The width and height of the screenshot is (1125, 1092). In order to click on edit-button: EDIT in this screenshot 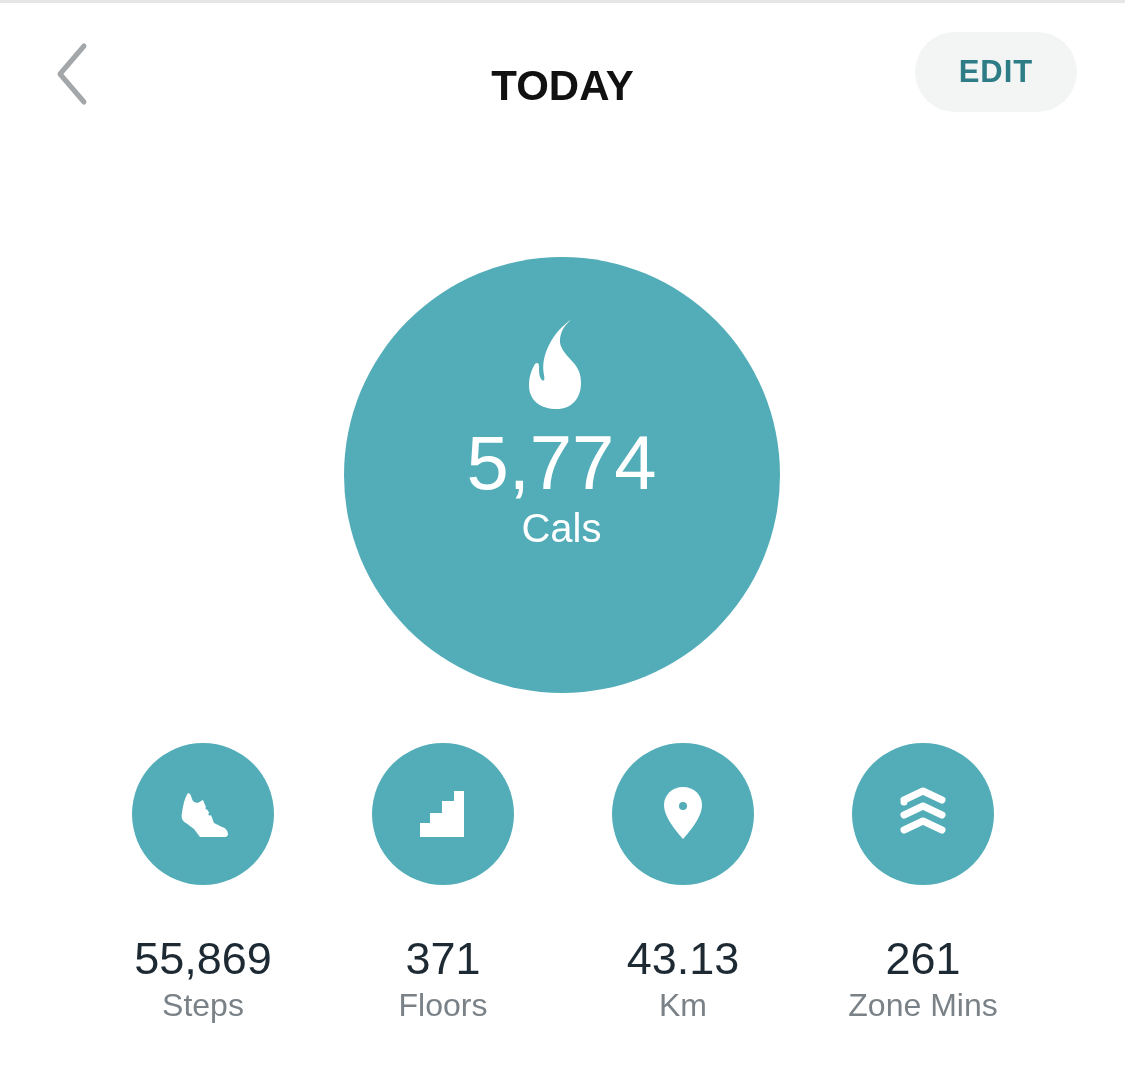, I will do `click(996, 72)`.